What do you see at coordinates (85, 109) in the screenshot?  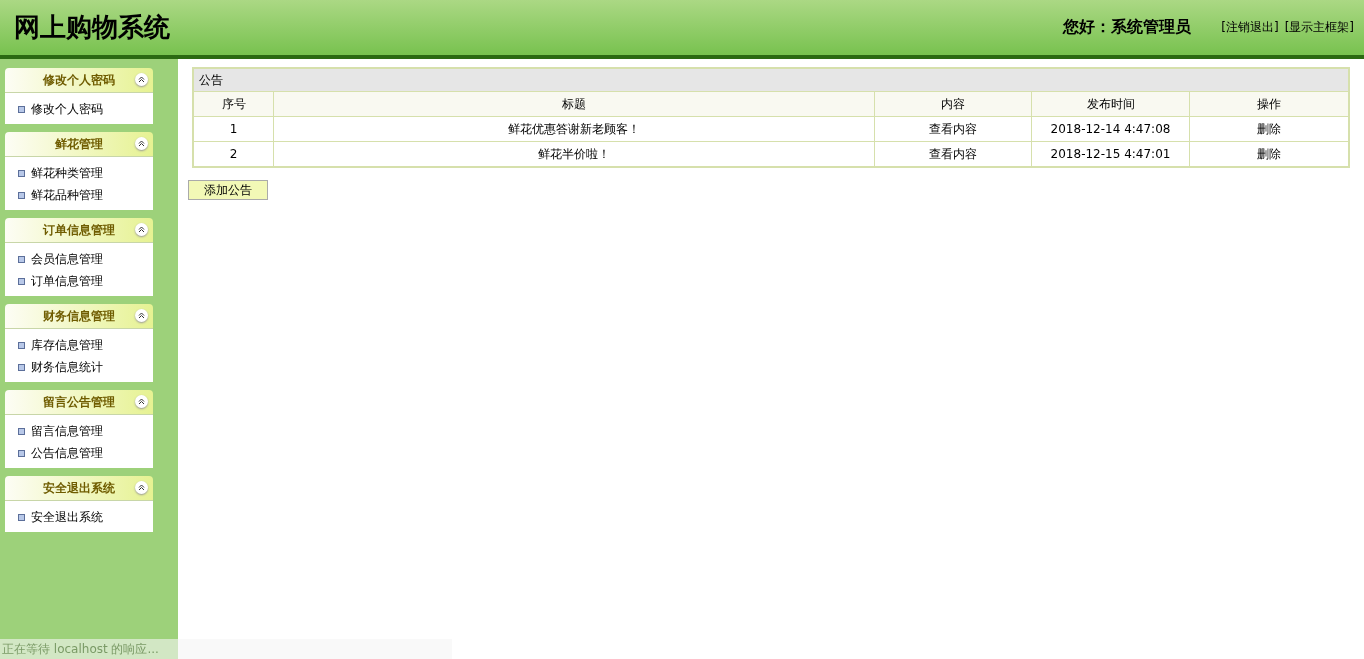 I see `menu-item: 修改个人密码` at bounding box center [85, 109].